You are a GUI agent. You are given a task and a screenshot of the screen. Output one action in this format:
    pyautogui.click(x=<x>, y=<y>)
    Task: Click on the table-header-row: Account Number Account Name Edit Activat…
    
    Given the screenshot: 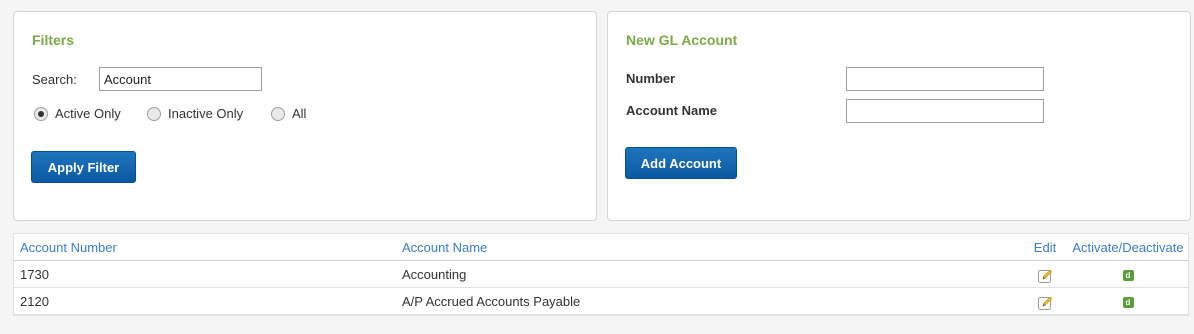 What is the action you would take?
    pyautogui.click(x=601, y=247)
    